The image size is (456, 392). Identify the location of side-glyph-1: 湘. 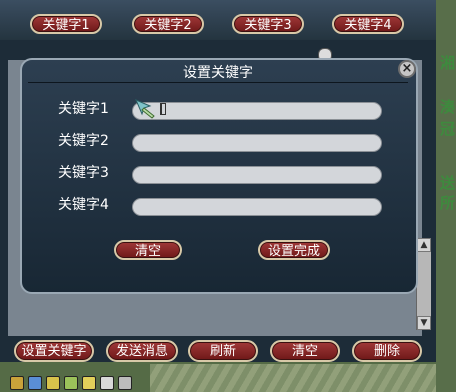
(448, 63).